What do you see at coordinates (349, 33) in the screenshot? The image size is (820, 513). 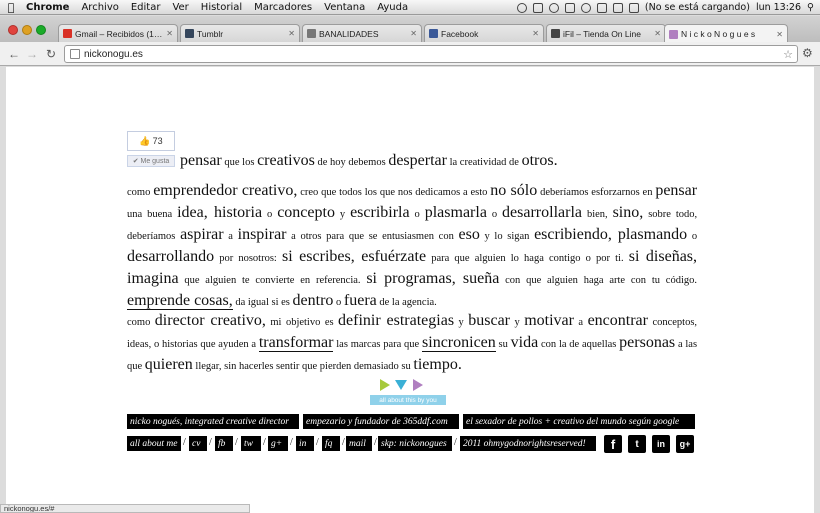 I see `tab-label: BANALIDADES` at bounding box center [349, 33].